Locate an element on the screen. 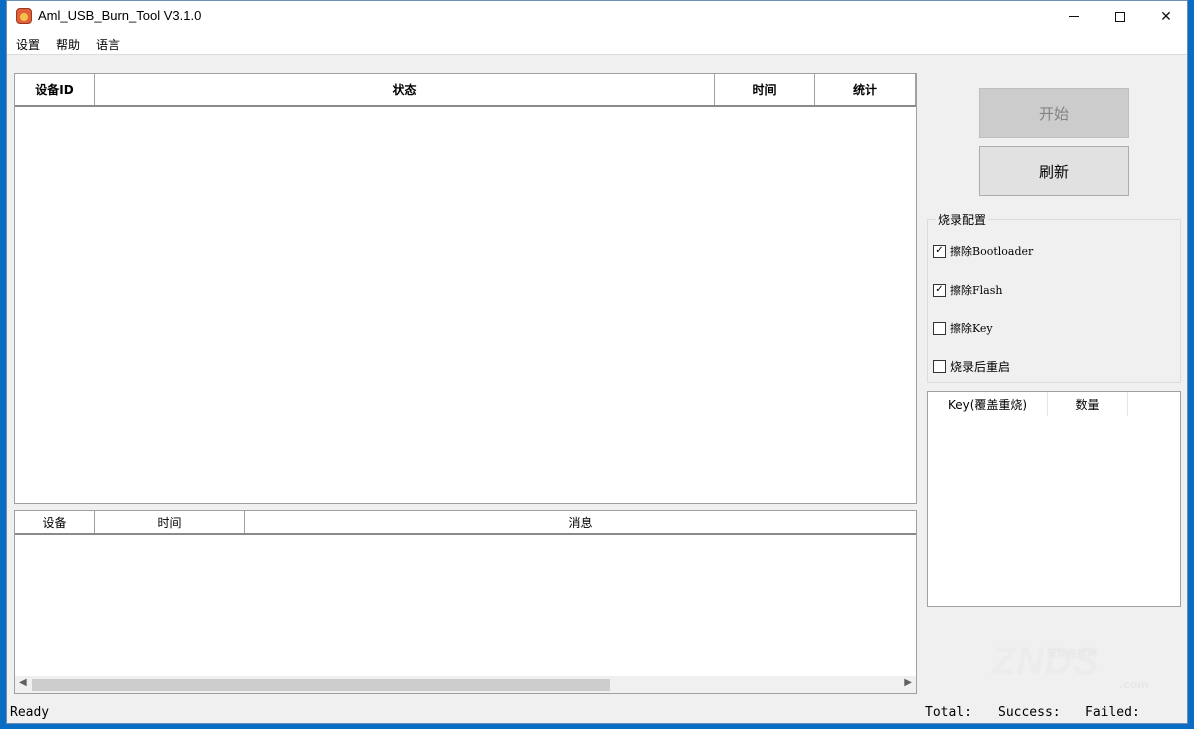 This screenshot has width=1194, height=729. watermark-subtitle: 智能电视网 is located at coordinates (1072, 654).